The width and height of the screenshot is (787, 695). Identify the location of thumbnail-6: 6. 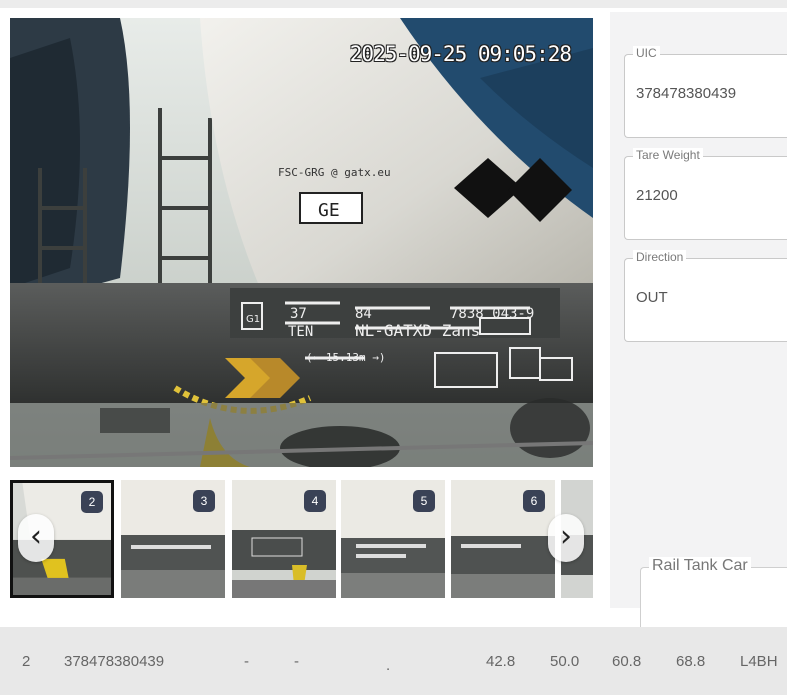
(503, 539).